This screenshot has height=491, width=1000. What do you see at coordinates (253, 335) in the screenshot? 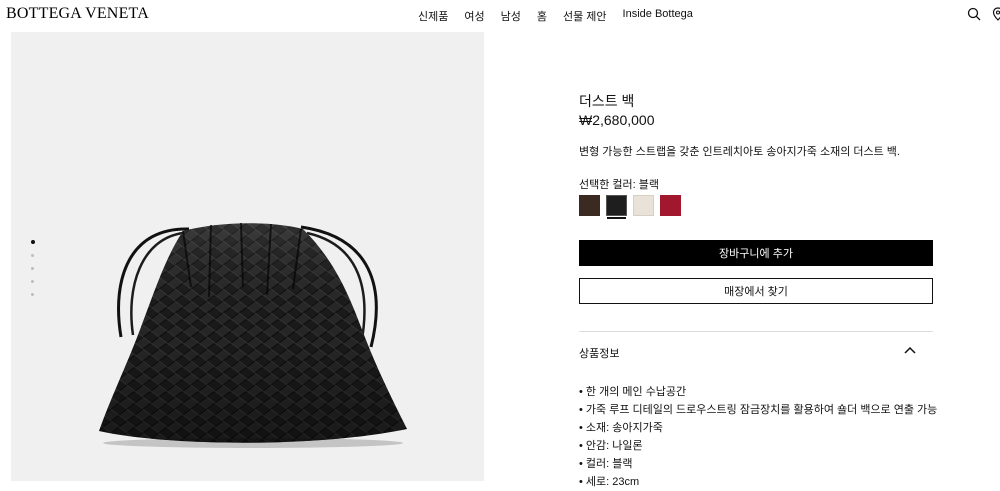
I see `product-image-dust-bag` at bounding box center [253, 335].